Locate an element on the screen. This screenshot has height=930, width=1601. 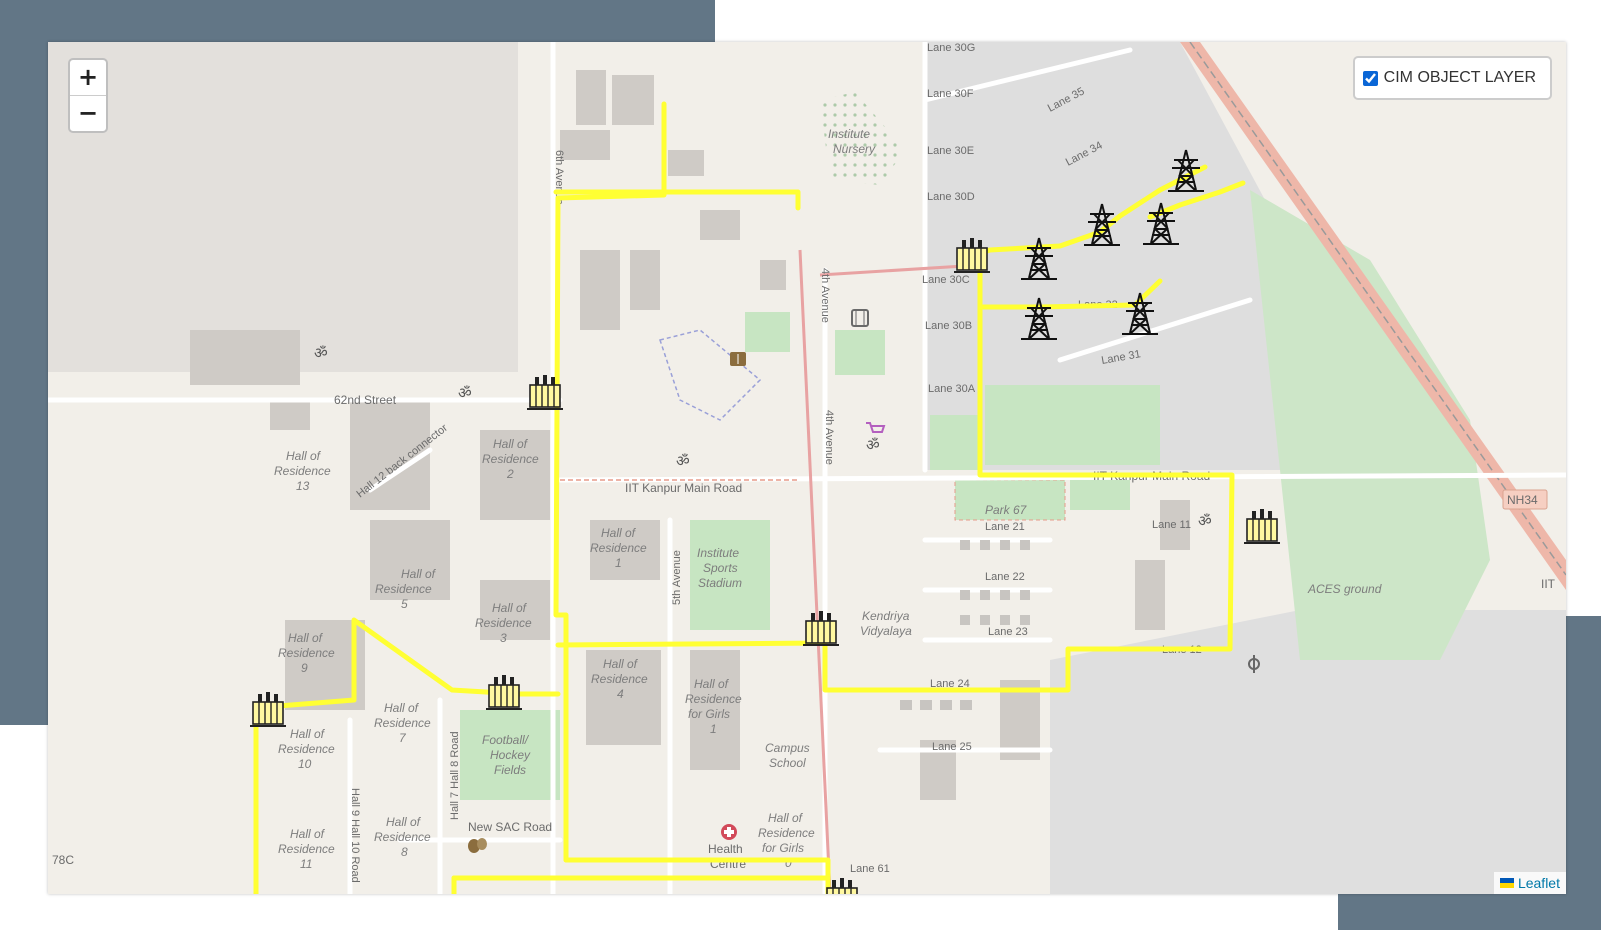
label-stadium-2: Sports is located at coordinates (720, 568).